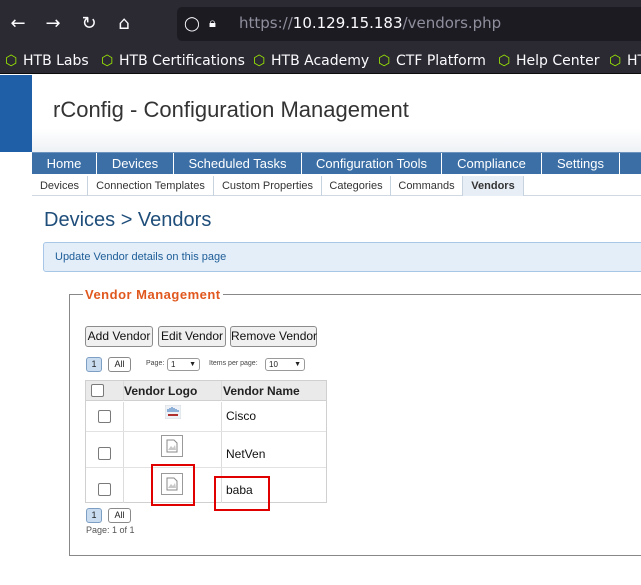  I want to click on subnav-vendors: Vendors, so click(493, 186).